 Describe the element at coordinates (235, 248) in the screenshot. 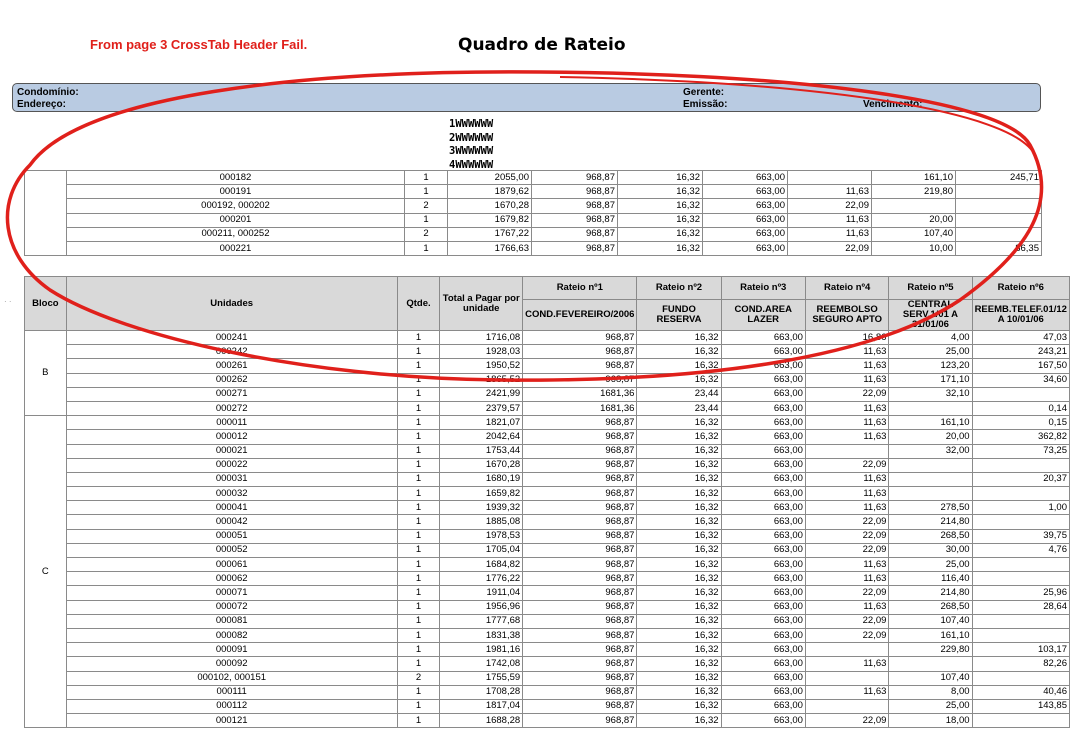

I see `table-cell: 000221` at that location.